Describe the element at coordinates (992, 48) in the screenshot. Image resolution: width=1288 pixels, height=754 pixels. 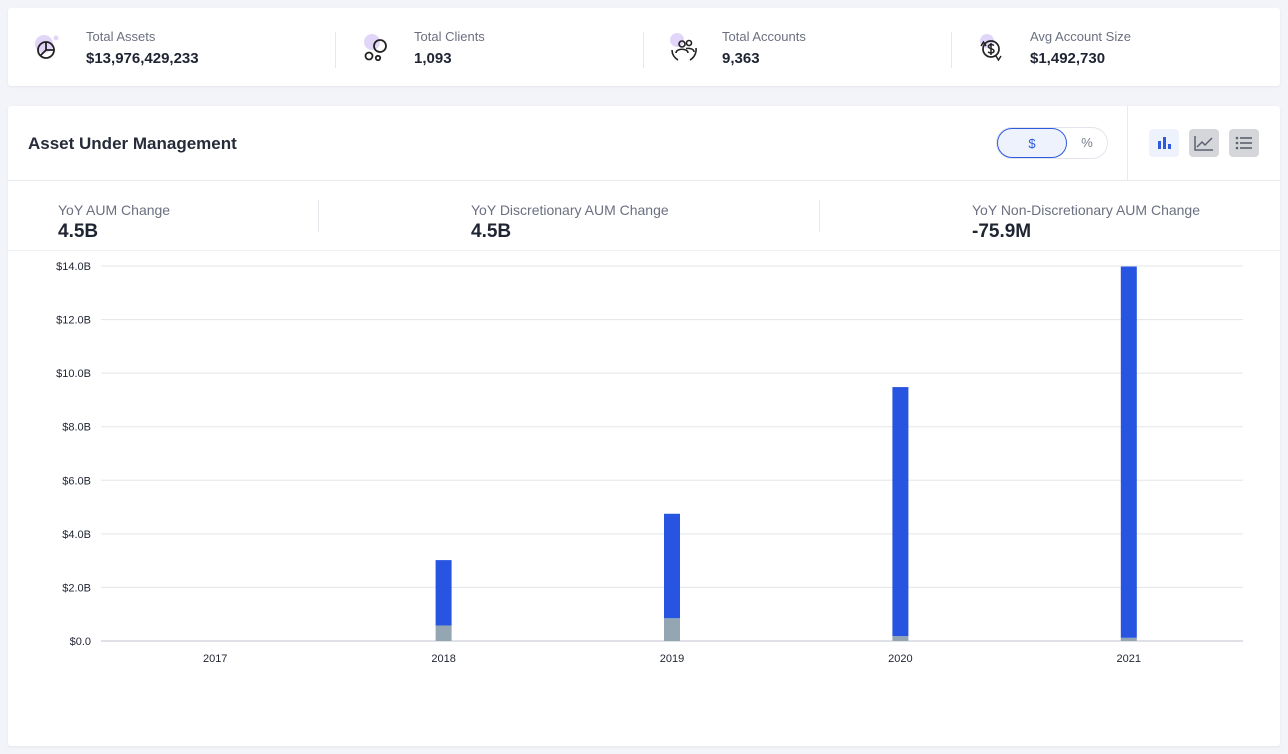
I see `dollar-cycle-icon` at that location.